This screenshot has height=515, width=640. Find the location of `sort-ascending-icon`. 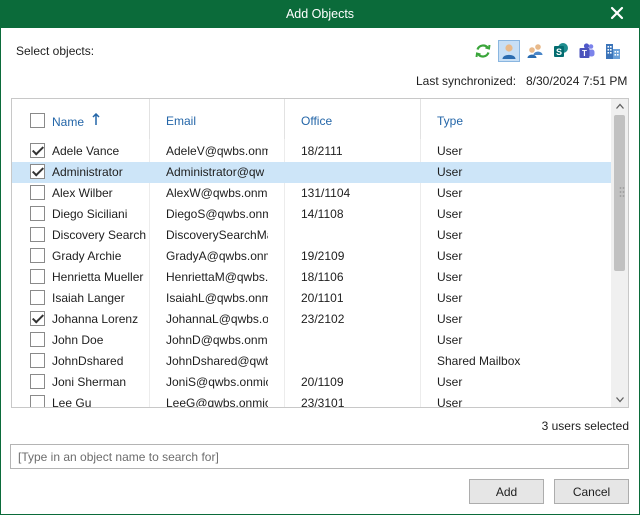

sort-ascending-icon is located at coordinates (96, 121).